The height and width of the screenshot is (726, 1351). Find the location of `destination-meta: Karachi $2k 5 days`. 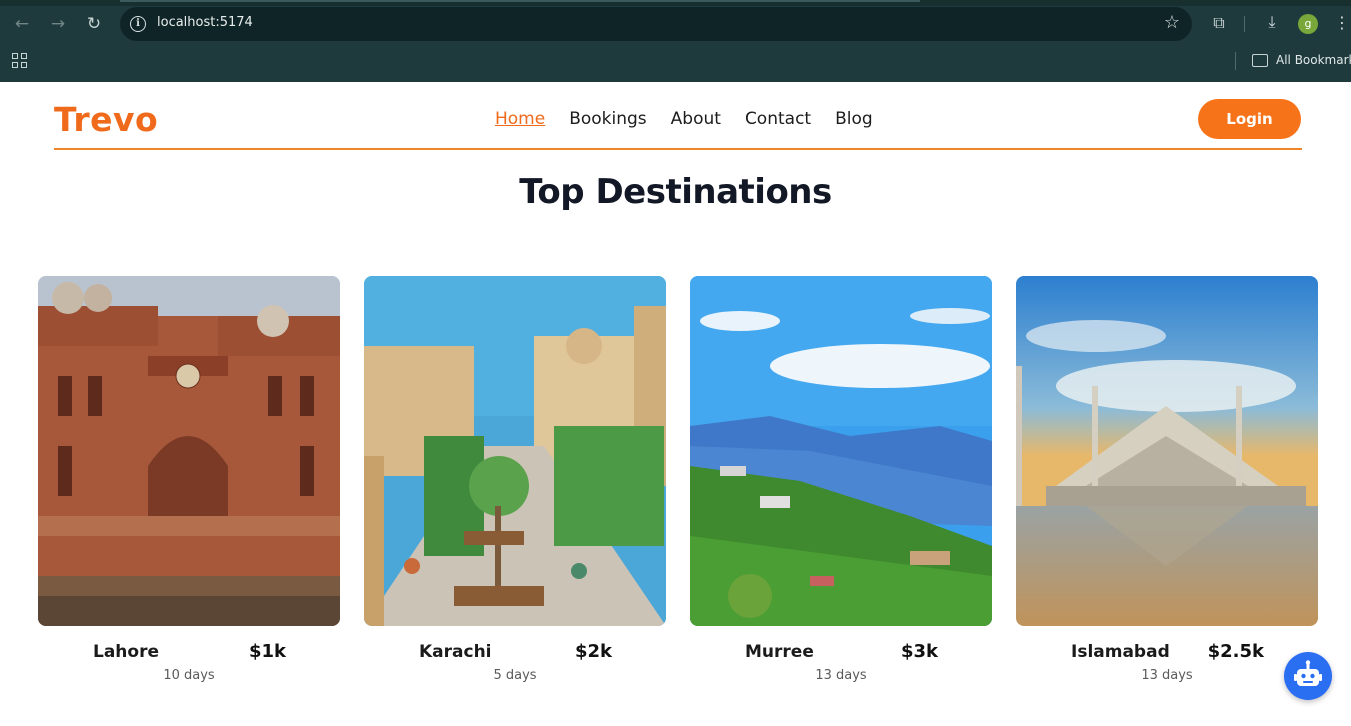

destination-meta: Karachi $2k 5 days is located at coordinates (515, 654).